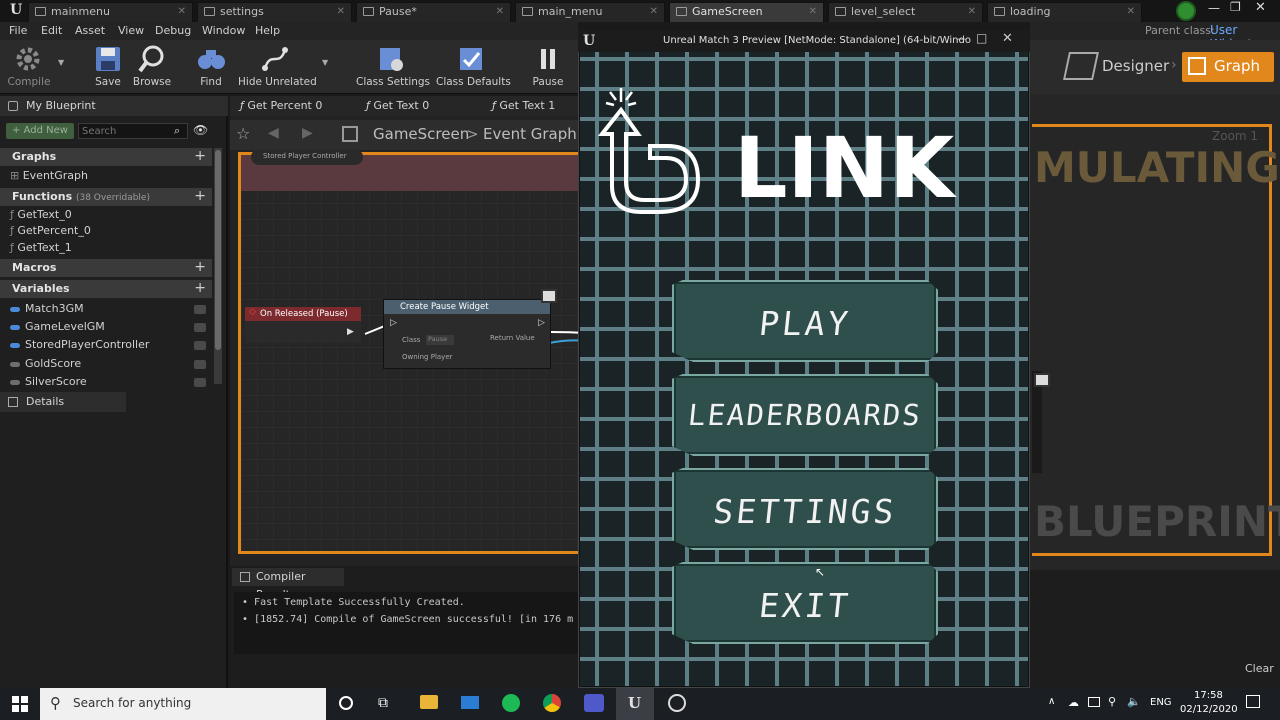 This screenshot has height=720, width=1280. I want to click on macros-section: Macros +, so click(106, 268).